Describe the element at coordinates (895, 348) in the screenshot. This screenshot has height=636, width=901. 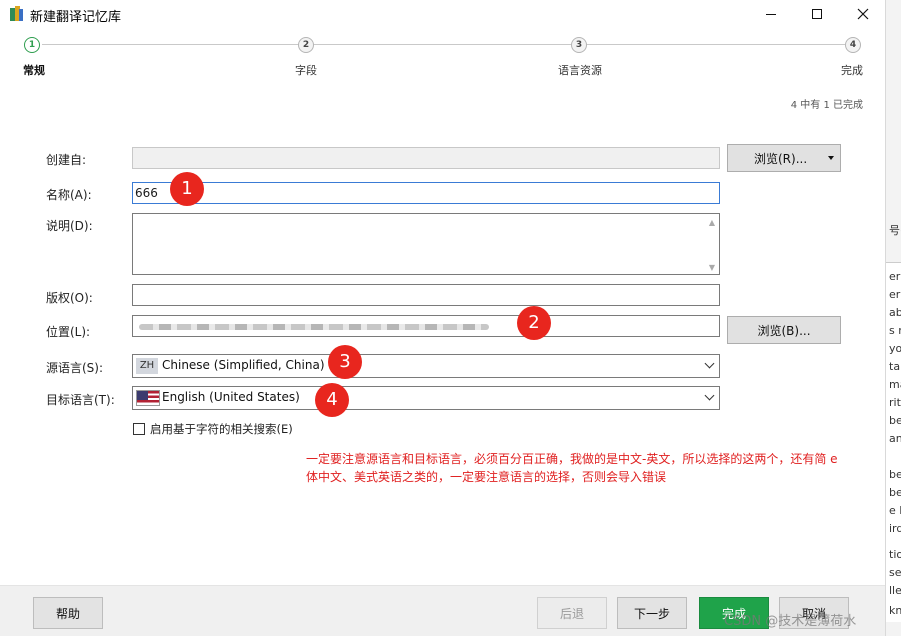
I see `bg-text: you` at that location.